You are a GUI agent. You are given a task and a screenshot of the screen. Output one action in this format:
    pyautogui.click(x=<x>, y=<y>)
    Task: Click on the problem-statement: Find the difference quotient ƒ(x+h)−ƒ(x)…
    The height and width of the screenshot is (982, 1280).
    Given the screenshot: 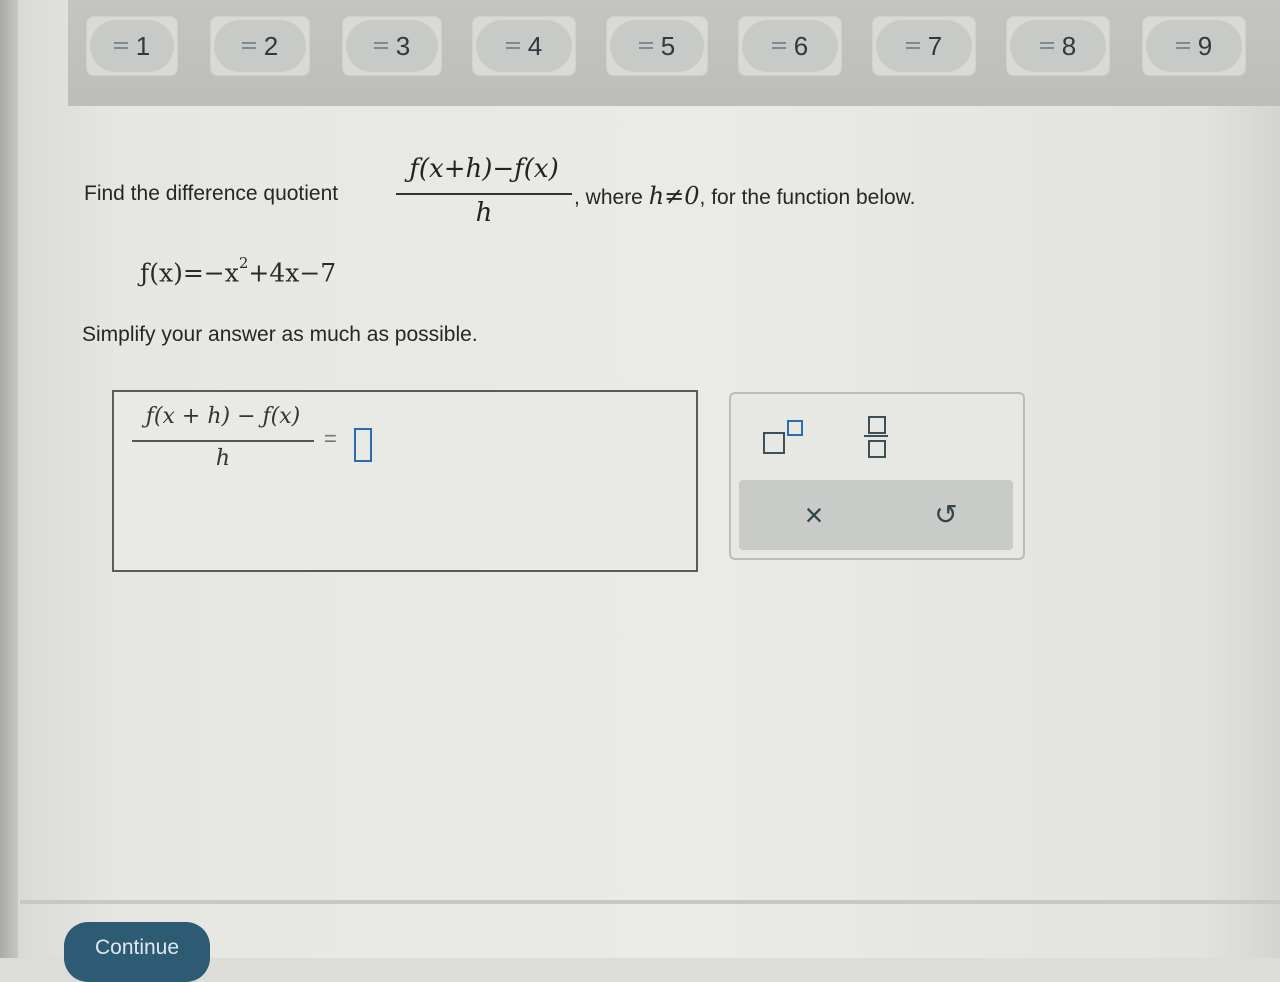 What is the action you would take?
    pyautogui.click(x=584, y=195)
    